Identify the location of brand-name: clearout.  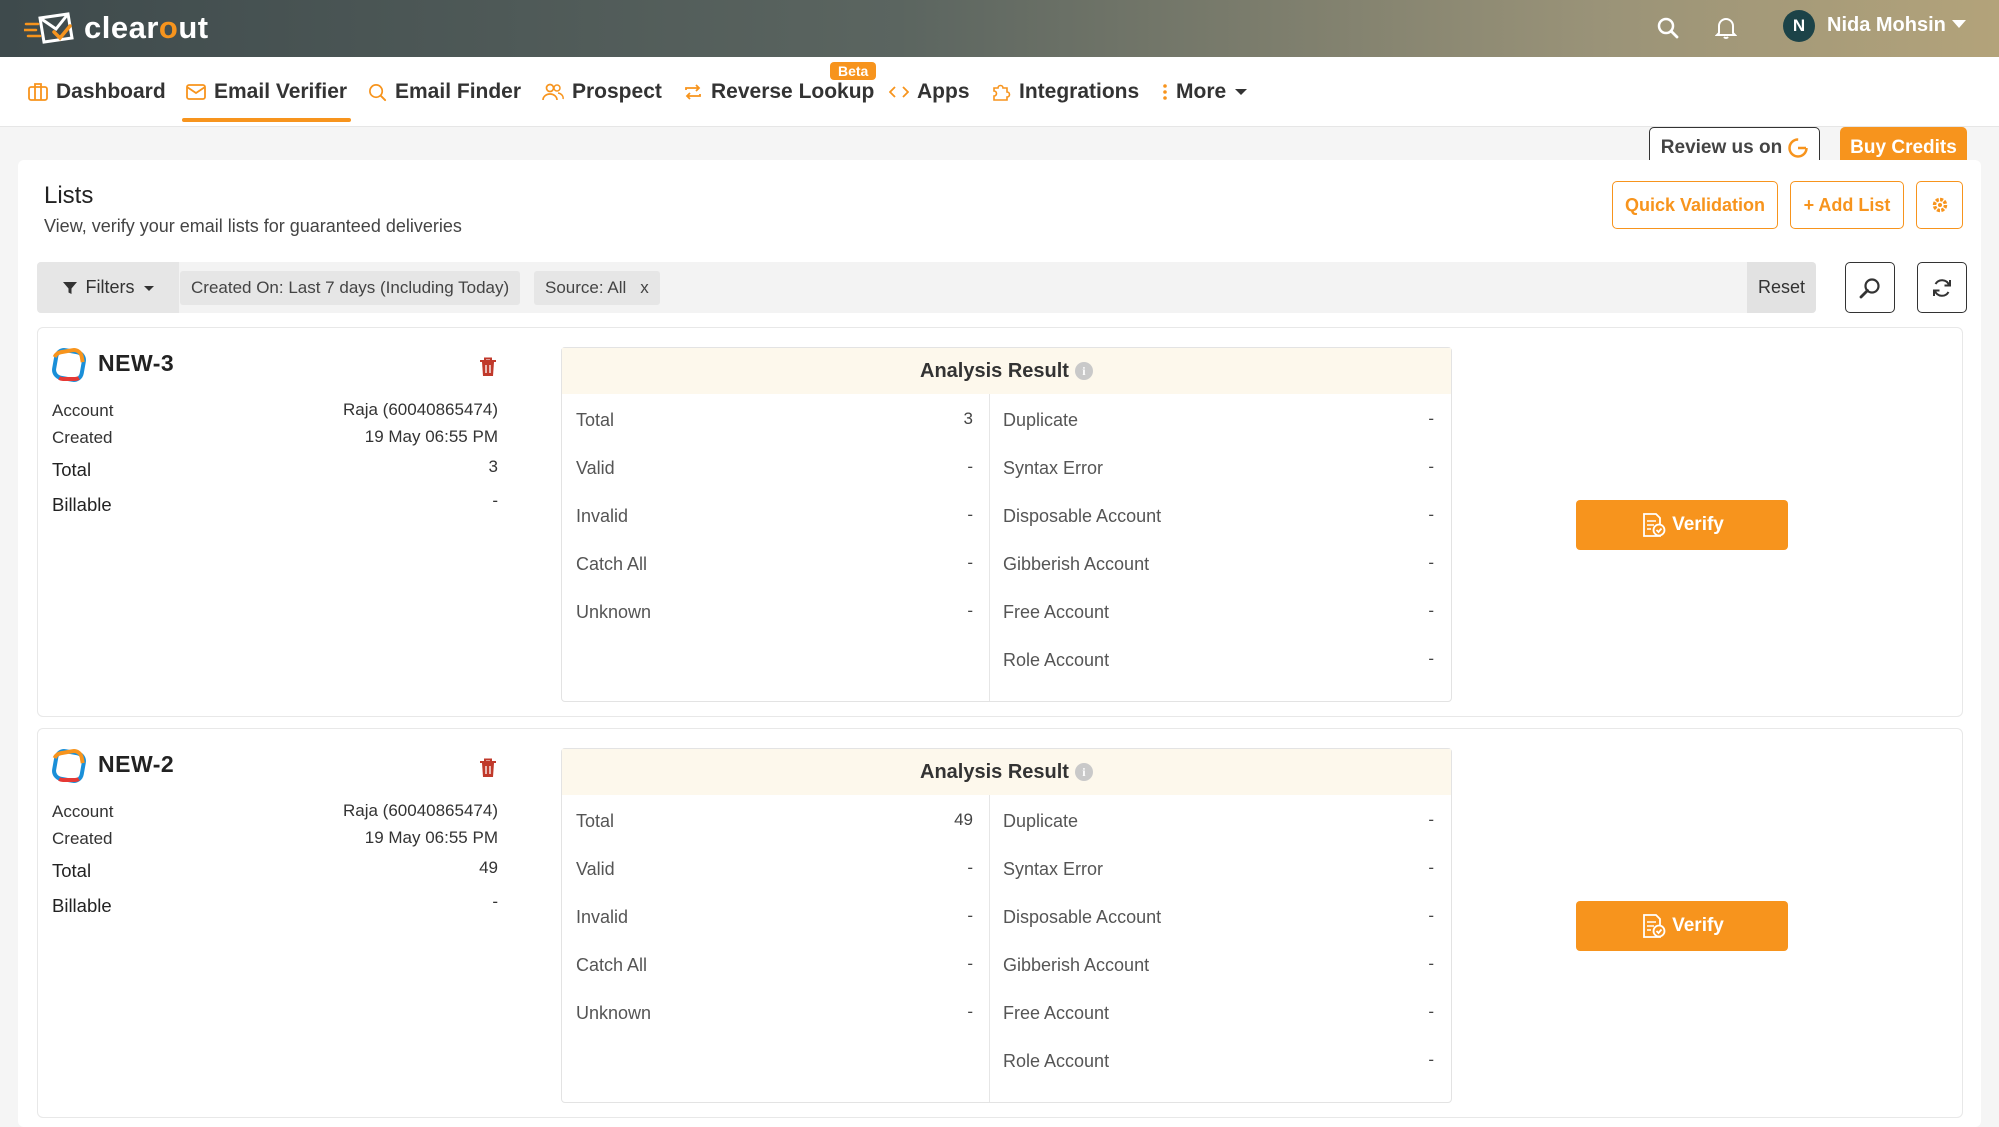
(146, 27).